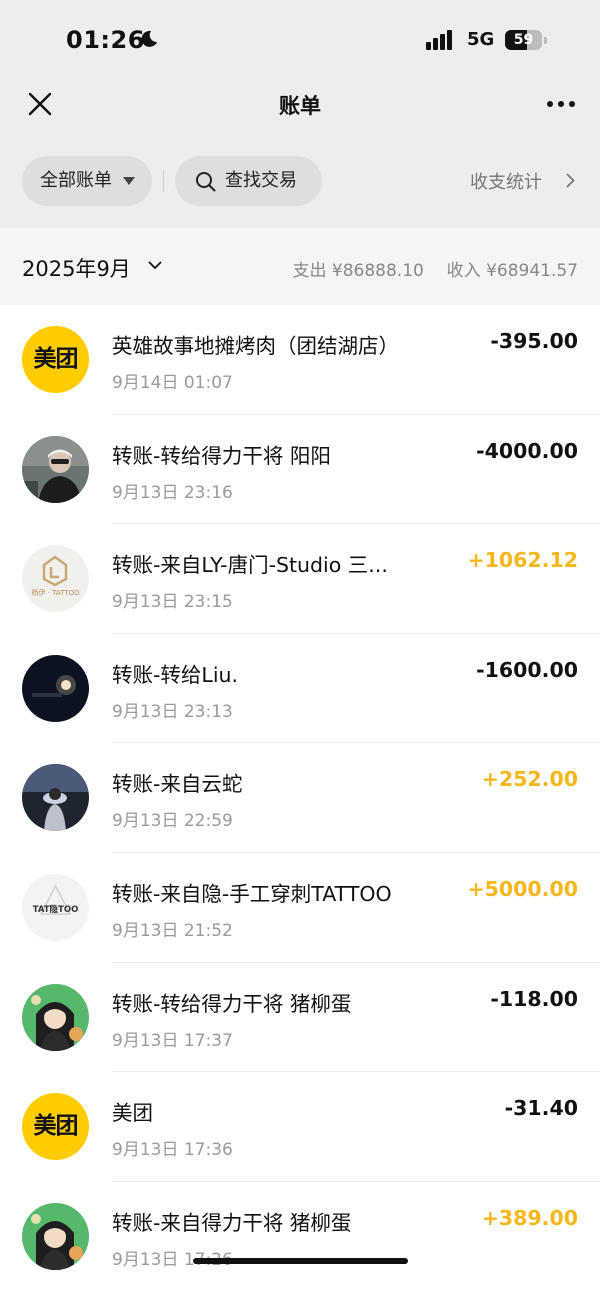 Image resolution: width=600 pixels, height=1291 pixels. Describe the element at coordinates (76, 268) in the screenshot. I see `month-selector: 2025年9月` at that location.